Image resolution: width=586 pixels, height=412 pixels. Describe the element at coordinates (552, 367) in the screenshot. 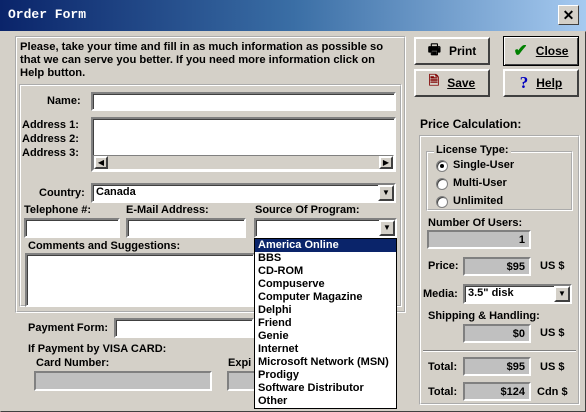

I see `total-us-unit: US $` at that location.